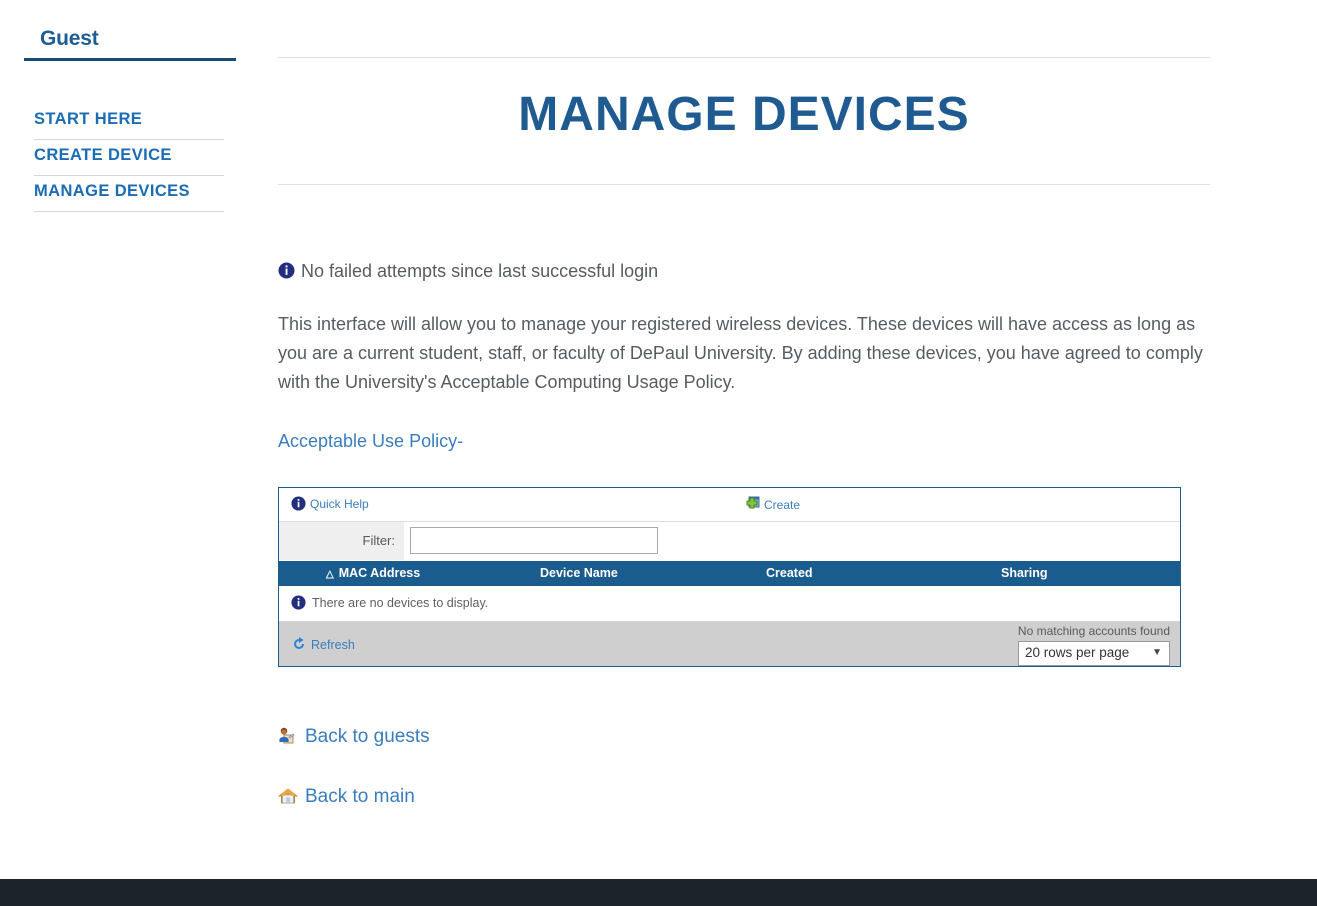 The image size is (1317, 906). I want to click on column-header-device-name: Device Name, so click(579, 573).